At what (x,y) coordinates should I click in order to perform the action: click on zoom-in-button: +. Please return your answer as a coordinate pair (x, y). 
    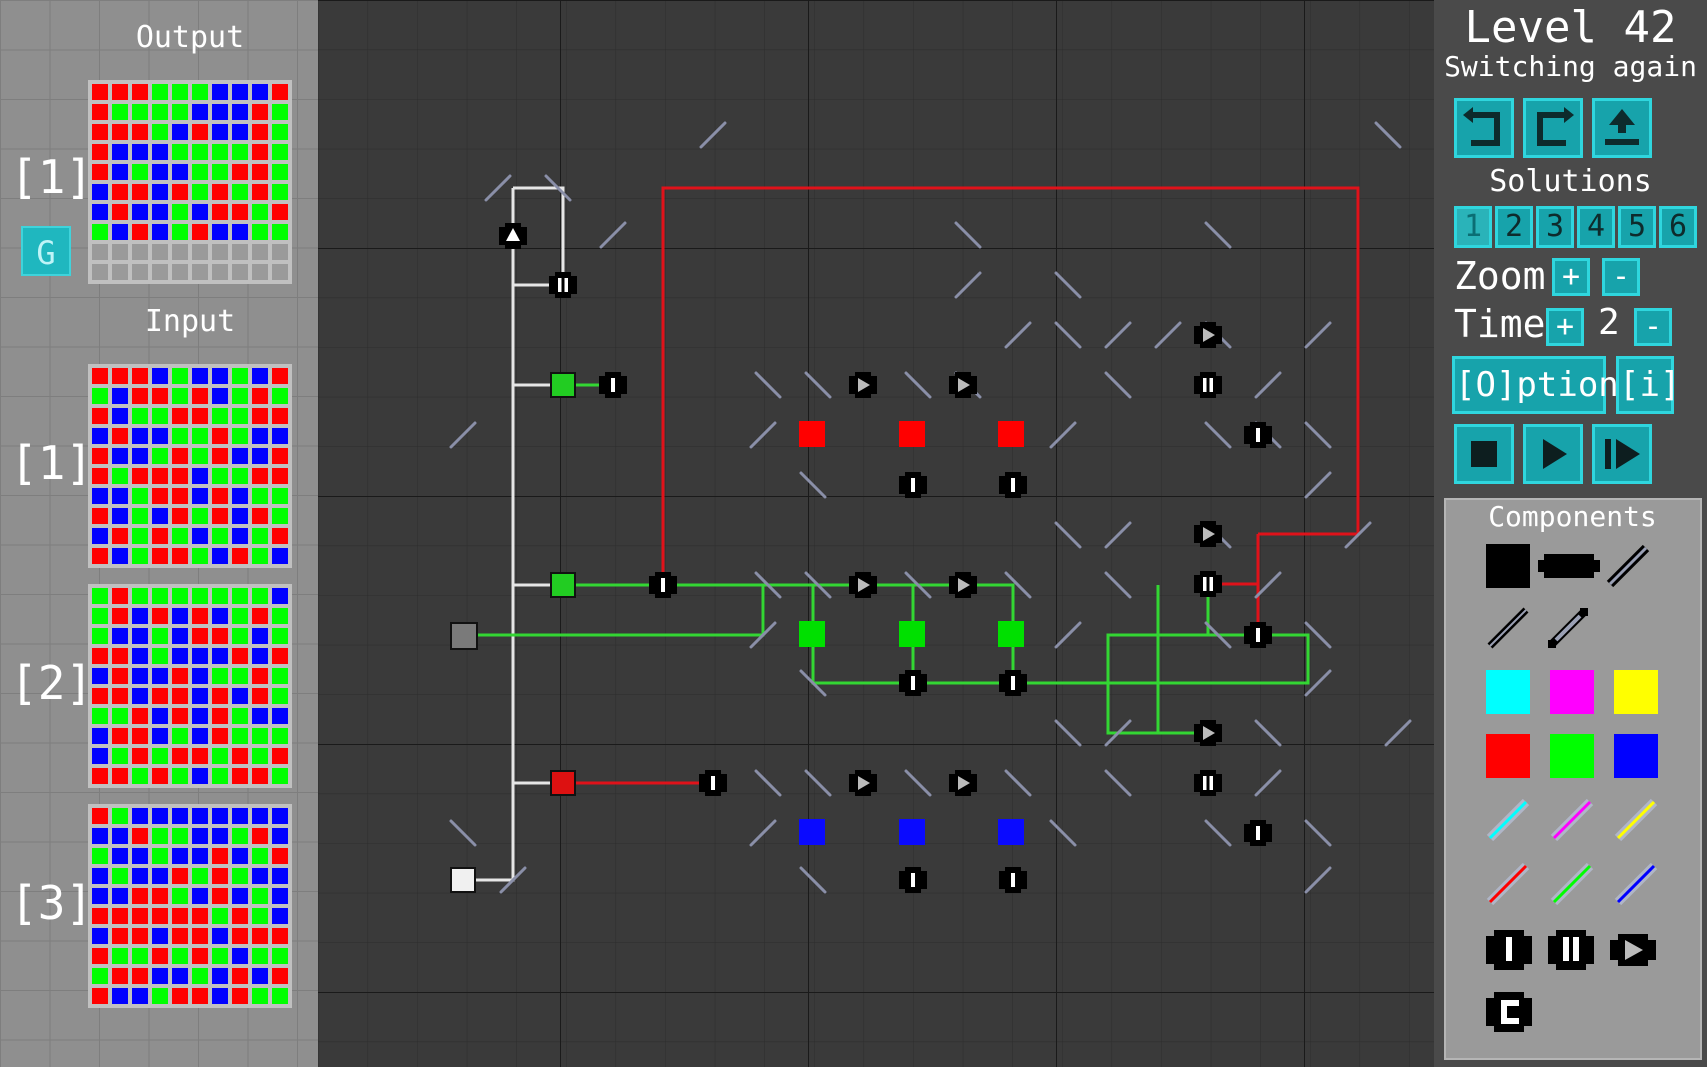
    Looking at the image, I should click on (1571, 277).